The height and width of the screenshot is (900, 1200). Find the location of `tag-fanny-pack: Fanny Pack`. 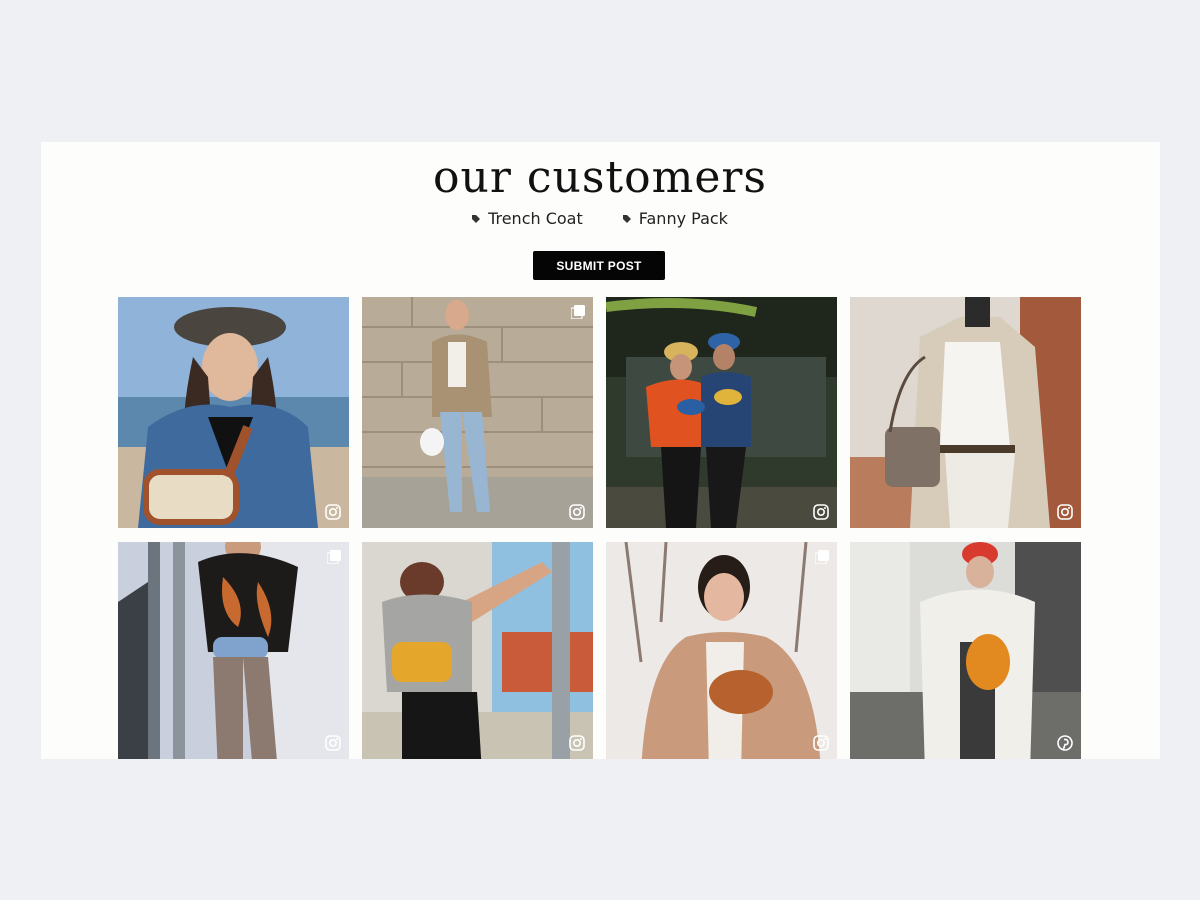

tag-fanny-pack: Fanny Pack is located at coordinates (675, 218).